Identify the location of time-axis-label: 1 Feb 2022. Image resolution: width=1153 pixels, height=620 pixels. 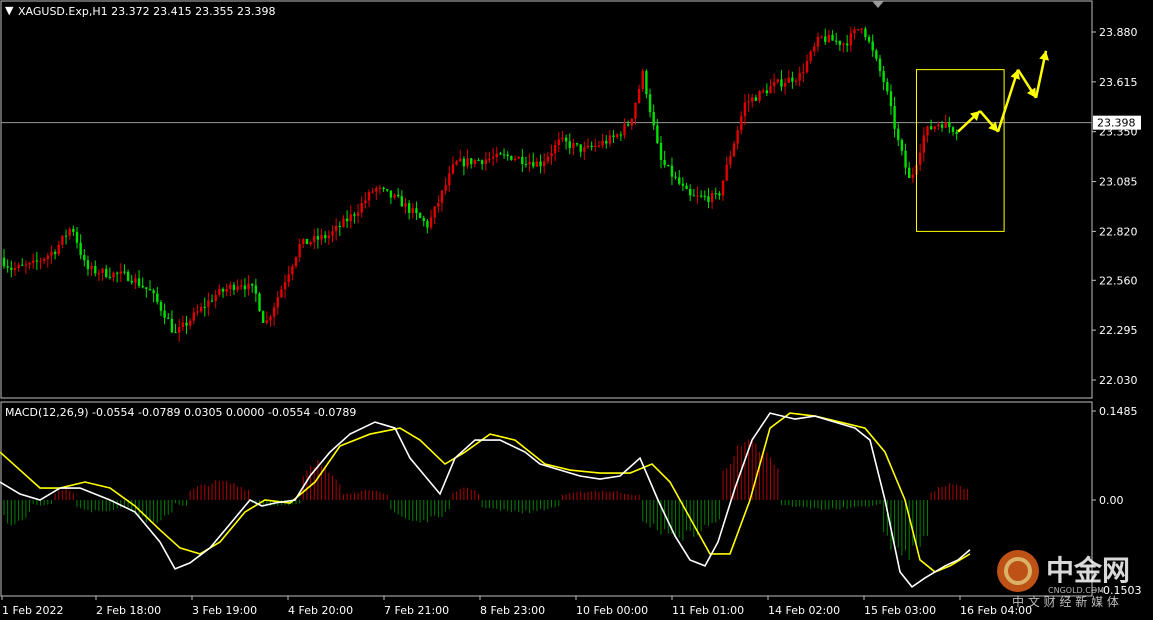
(32, 610).